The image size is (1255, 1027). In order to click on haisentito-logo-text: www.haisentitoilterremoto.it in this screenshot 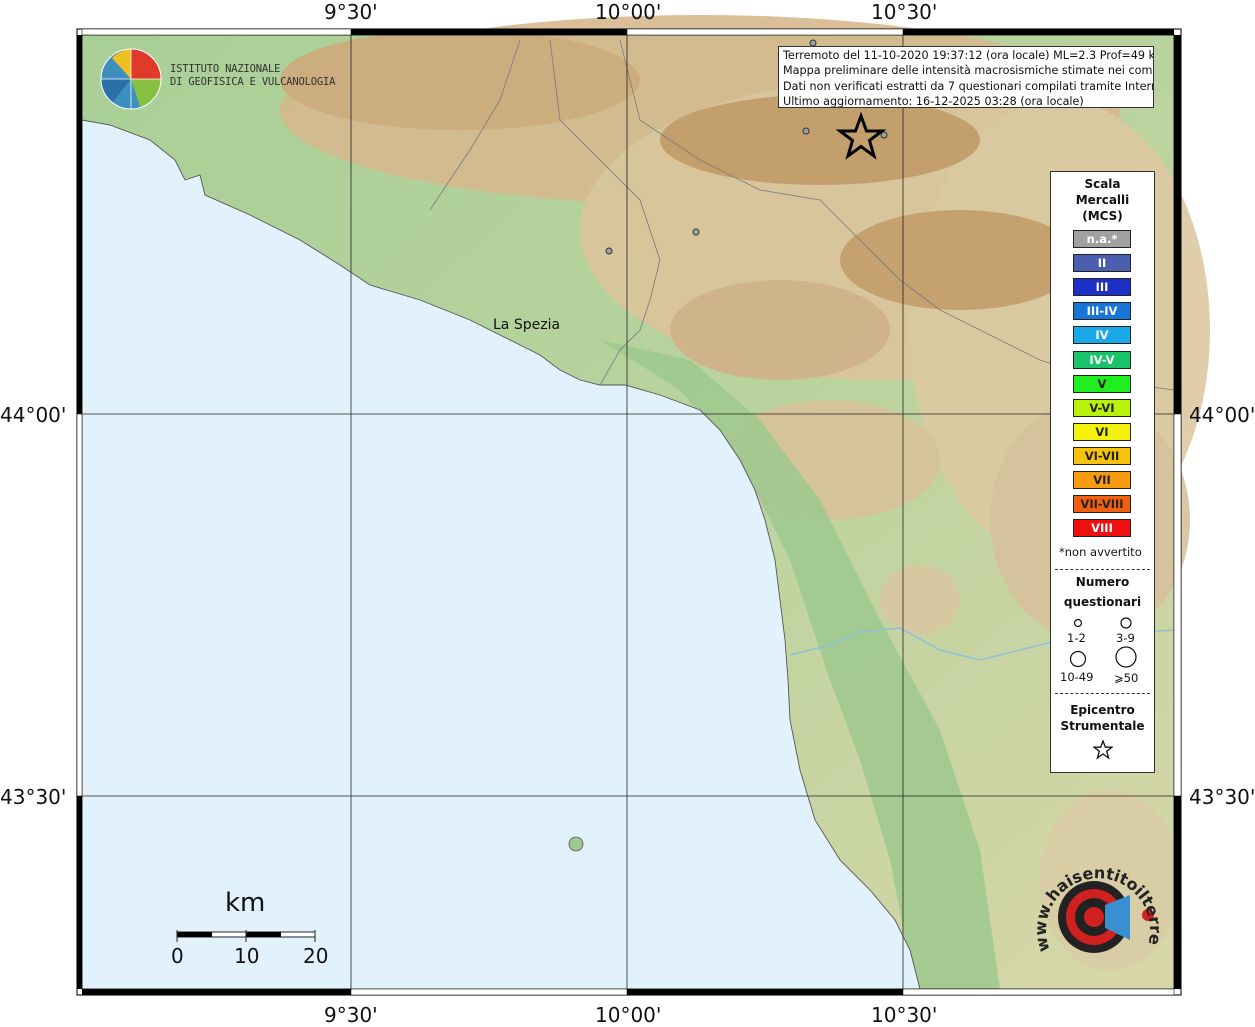, I will do `click(1097, 902)`.